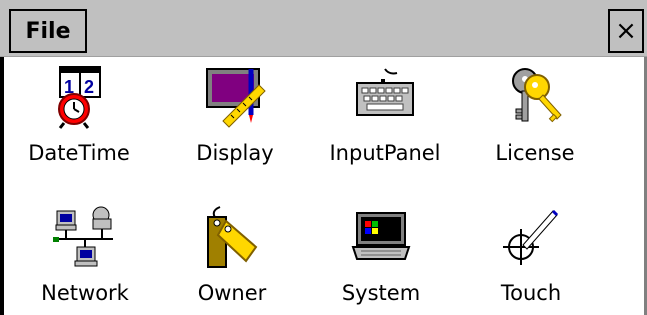  I want to click on display-icon, so click(235, 97).